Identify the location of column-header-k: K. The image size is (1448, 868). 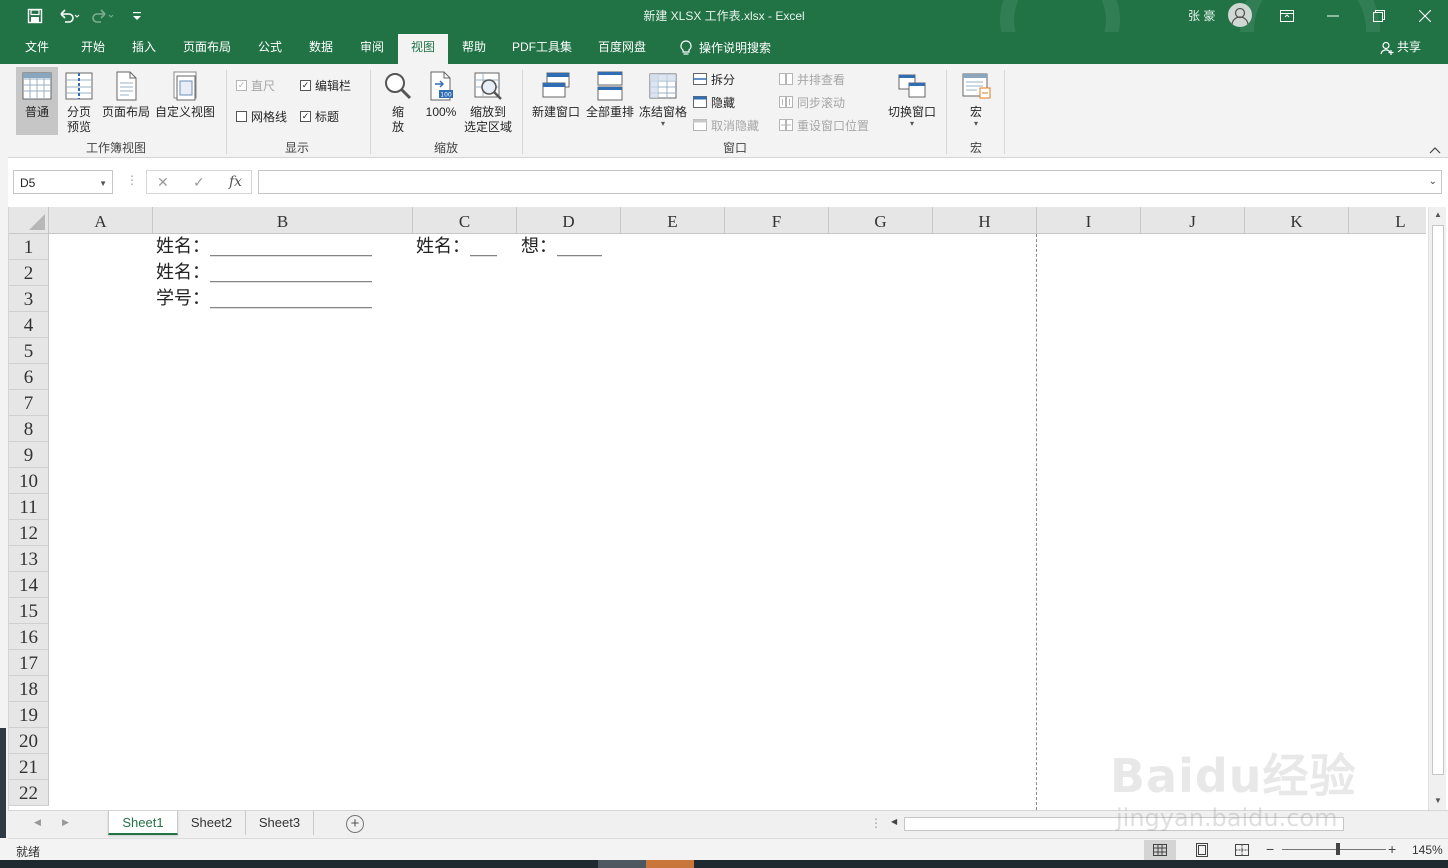
(1297, 220).